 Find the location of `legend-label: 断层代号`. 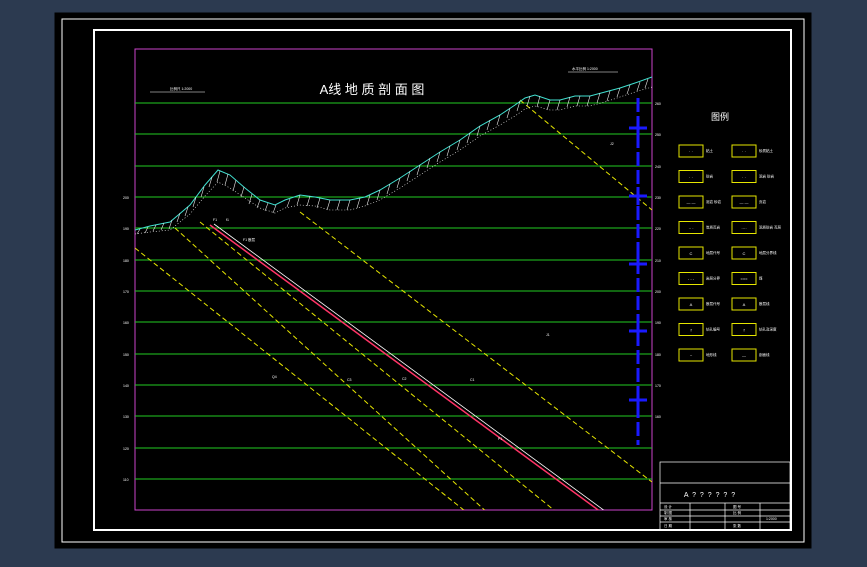

legend-label: 断层代号 is located at coordinates (713, 303).